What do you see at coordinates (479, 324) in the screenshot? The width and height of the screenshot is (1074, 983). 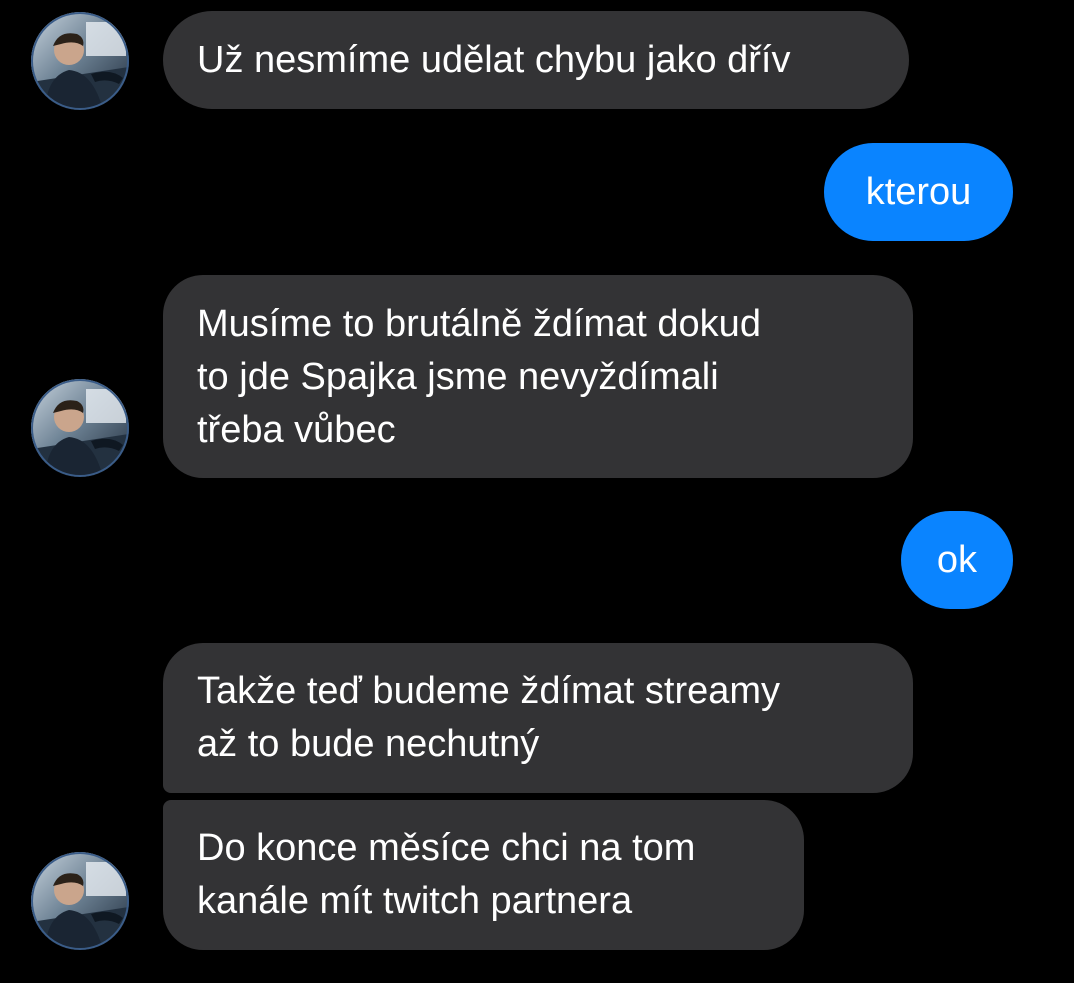 I see `message-text: Musíme to brutálně ždímat dokud` at bounding box center [479, 324].